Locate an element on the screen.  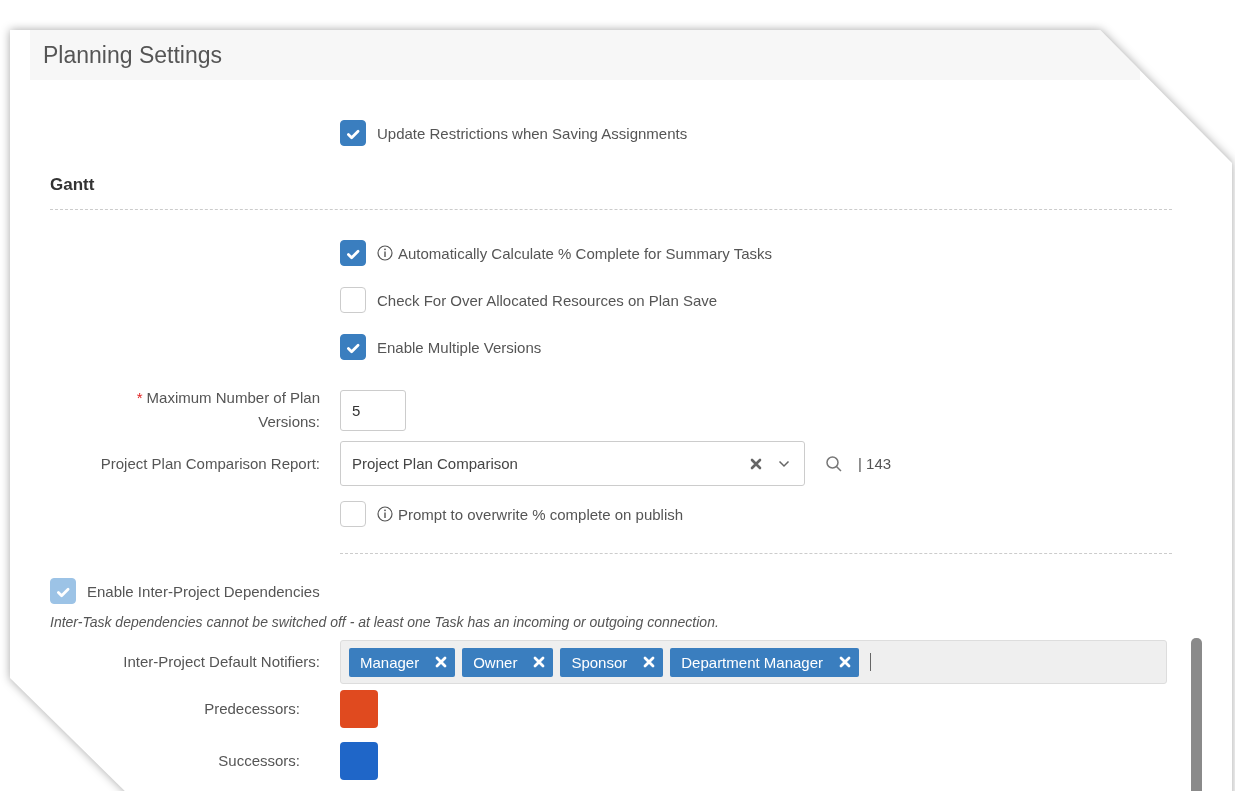
info-note: Inter-Task dependencies cannot be switched off - at least one Task has an incoming or outgoing connection. is located at coordinates (385, 622).